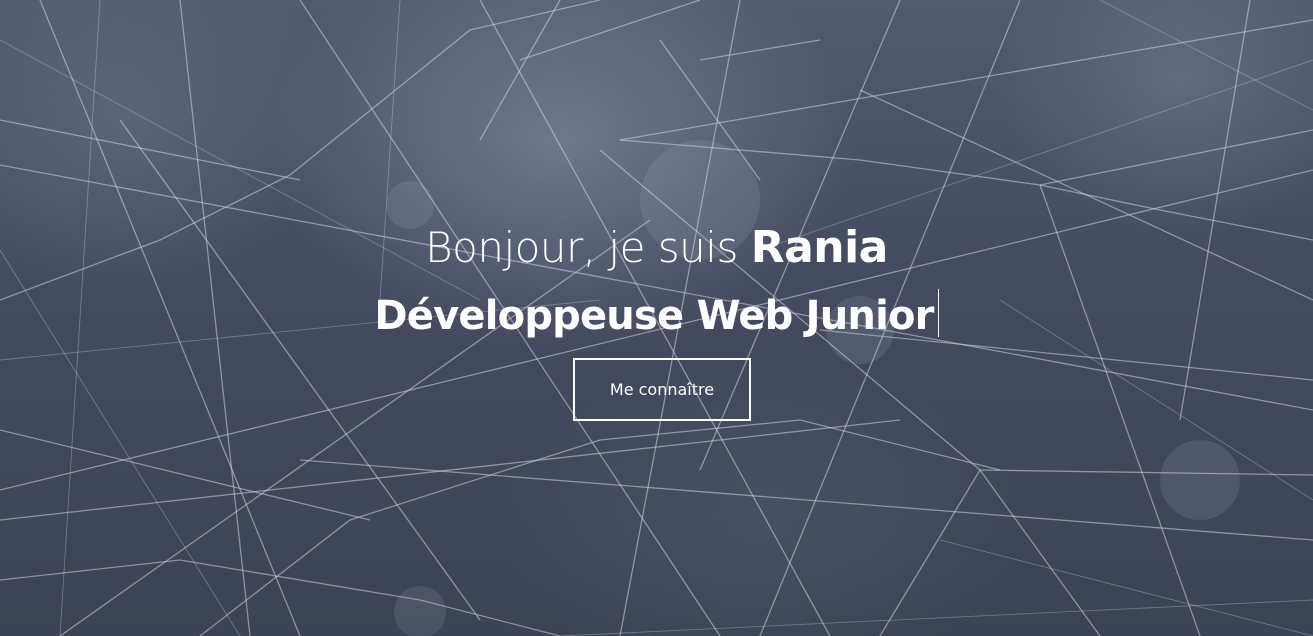 This screenshot has width=1313, height=636. What do you see at coordinates (581, 247) in the screenshot?
I see `greeting-prefix: Bonjour, je suis` at bounding box center [581, 247].